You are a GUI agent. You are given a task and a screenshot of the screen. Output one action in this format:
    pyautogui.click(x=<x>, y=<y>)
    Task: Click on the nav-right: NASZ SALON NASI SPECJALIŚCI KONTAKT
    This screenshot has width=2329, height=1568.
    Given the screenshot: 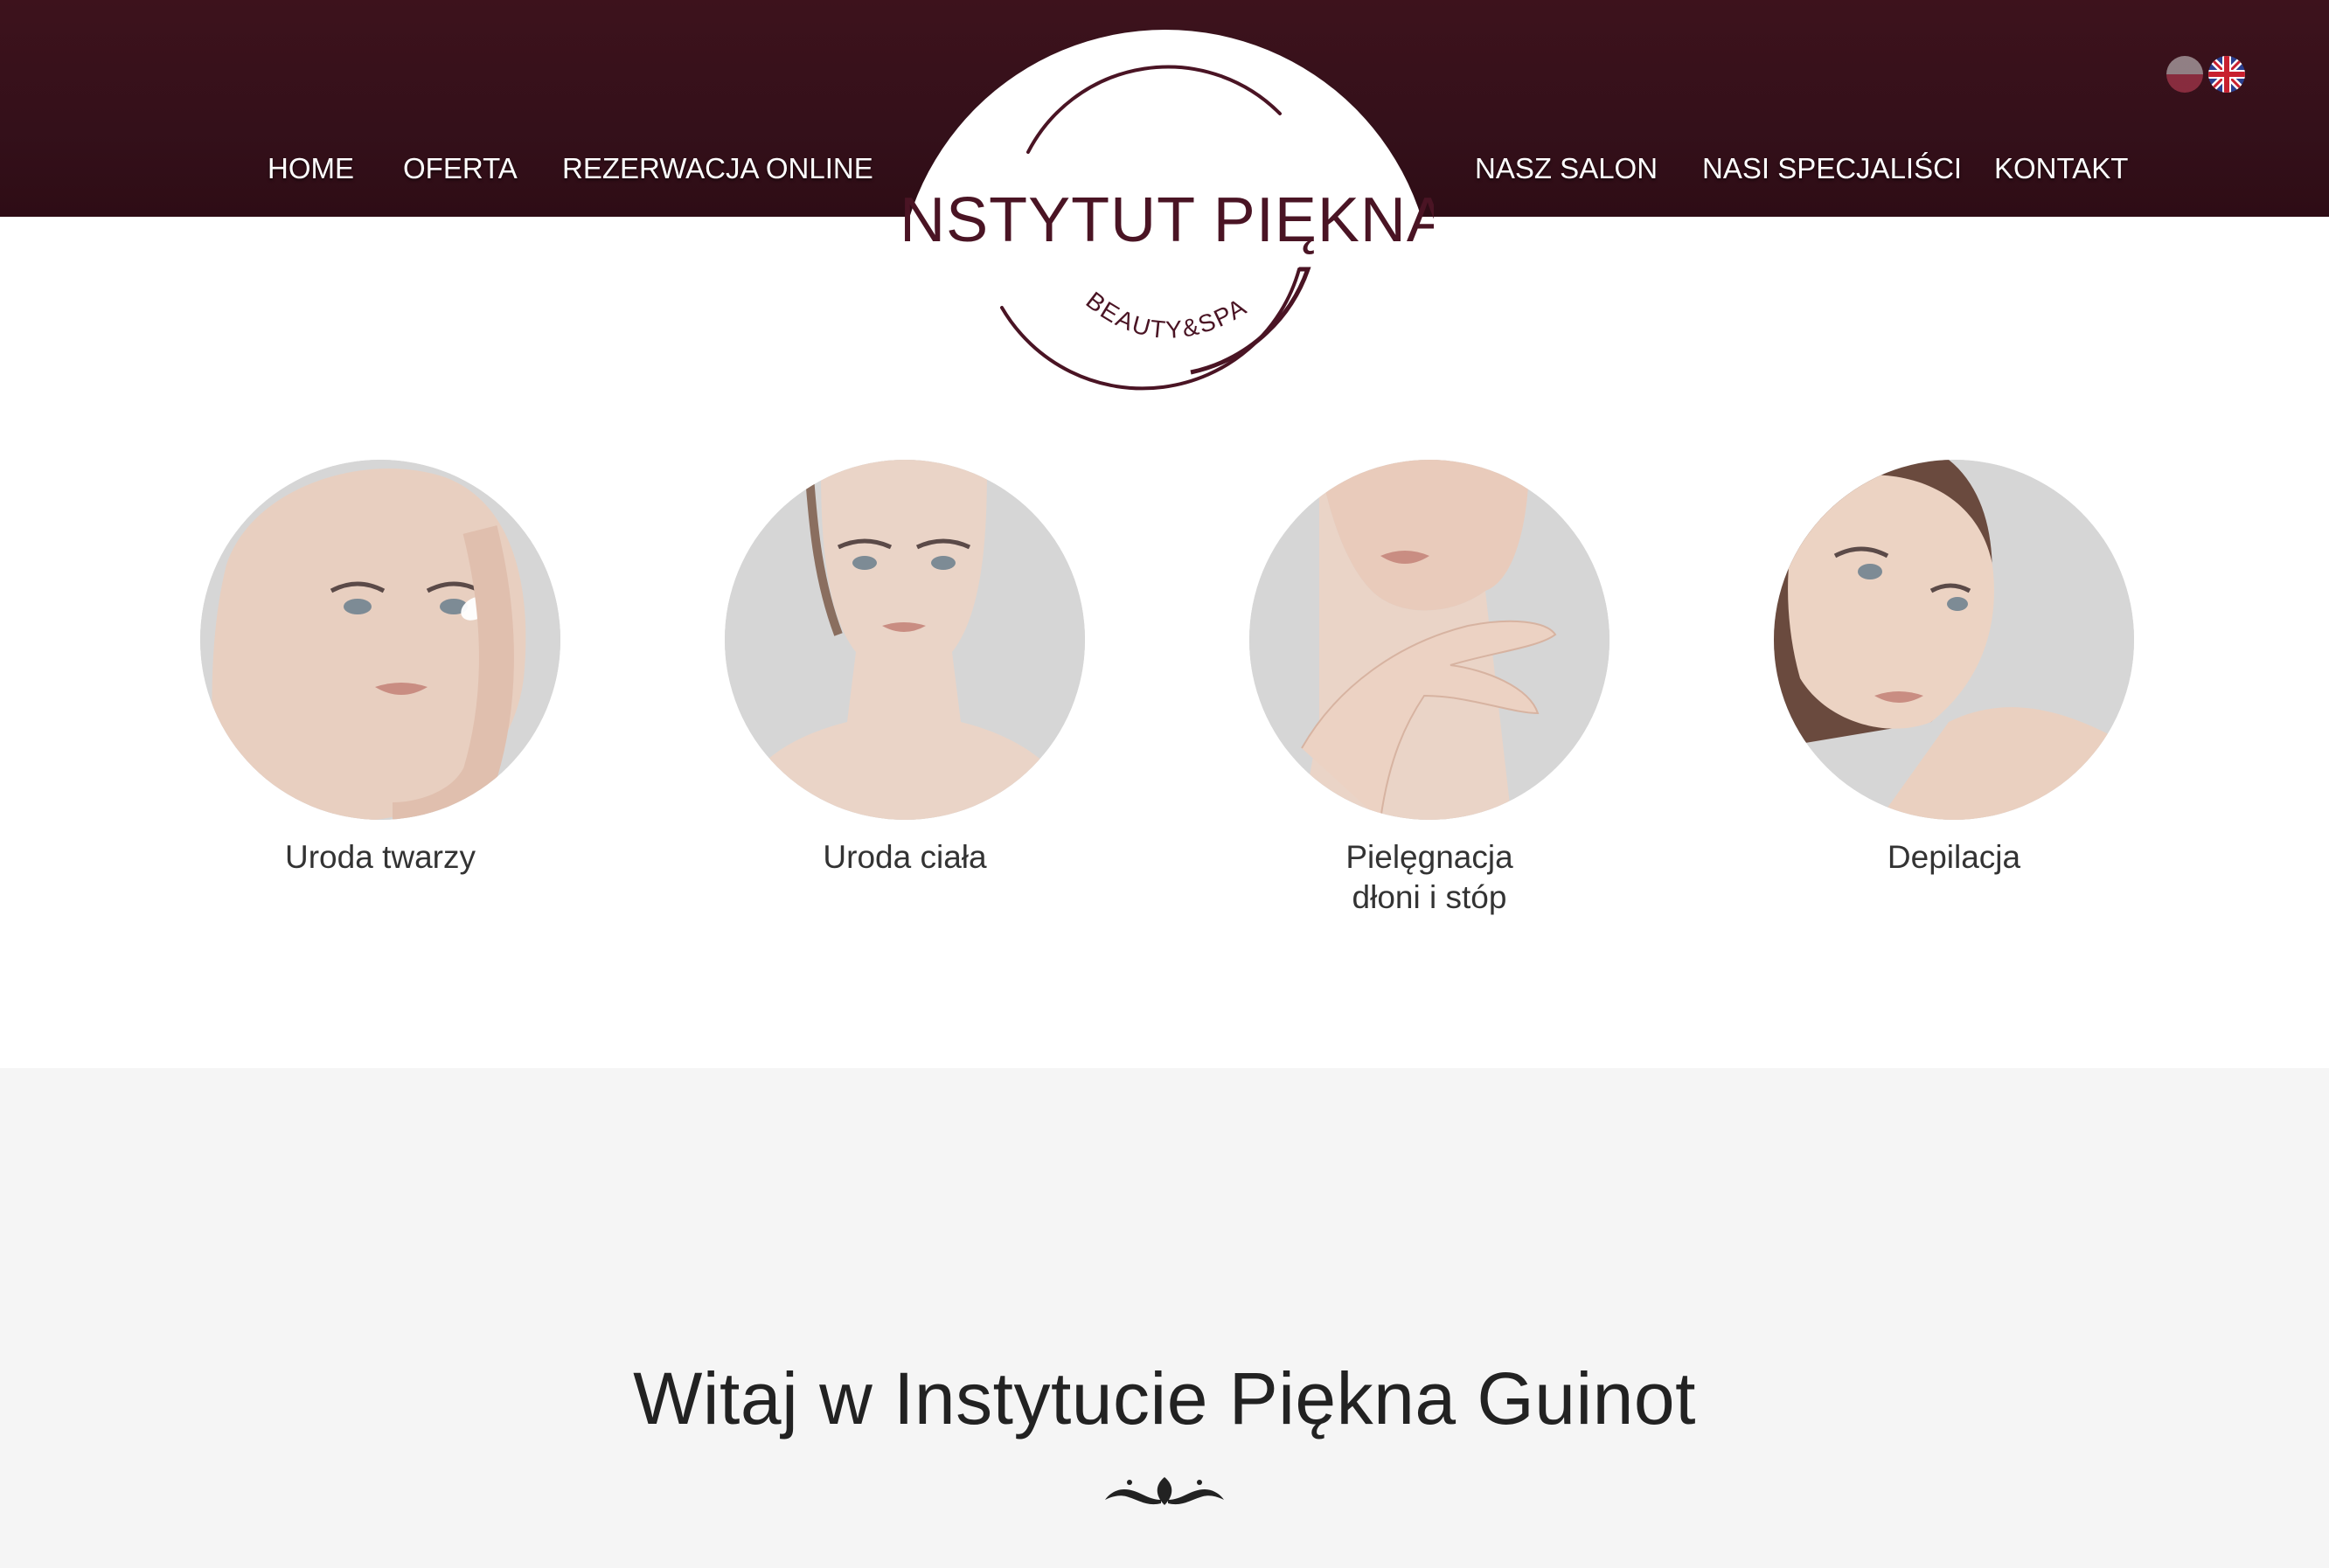 What is the action you would take?
    pyautogui.click(x=1793, y=174)
    